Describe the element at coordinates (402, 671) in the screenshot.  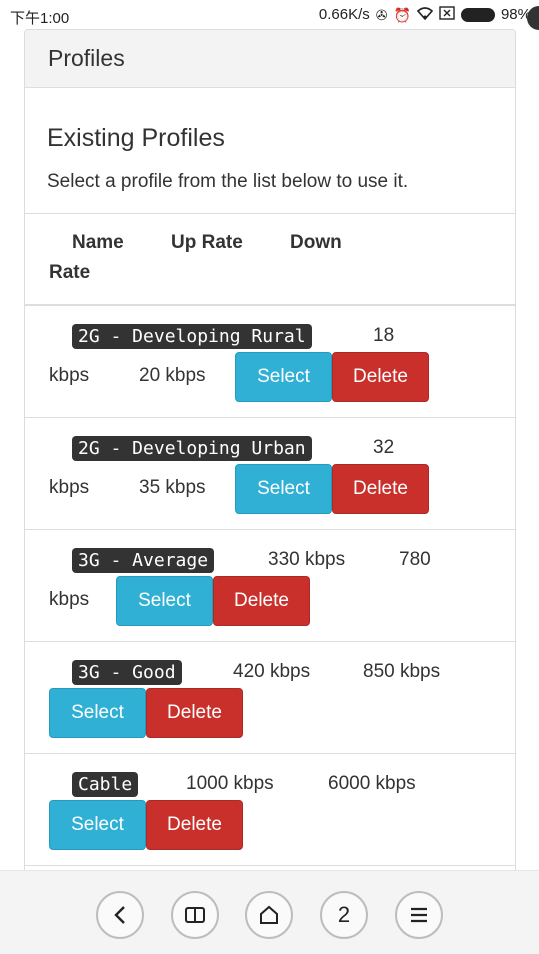
I see `down-rate-value: 850 kbps` at that location.